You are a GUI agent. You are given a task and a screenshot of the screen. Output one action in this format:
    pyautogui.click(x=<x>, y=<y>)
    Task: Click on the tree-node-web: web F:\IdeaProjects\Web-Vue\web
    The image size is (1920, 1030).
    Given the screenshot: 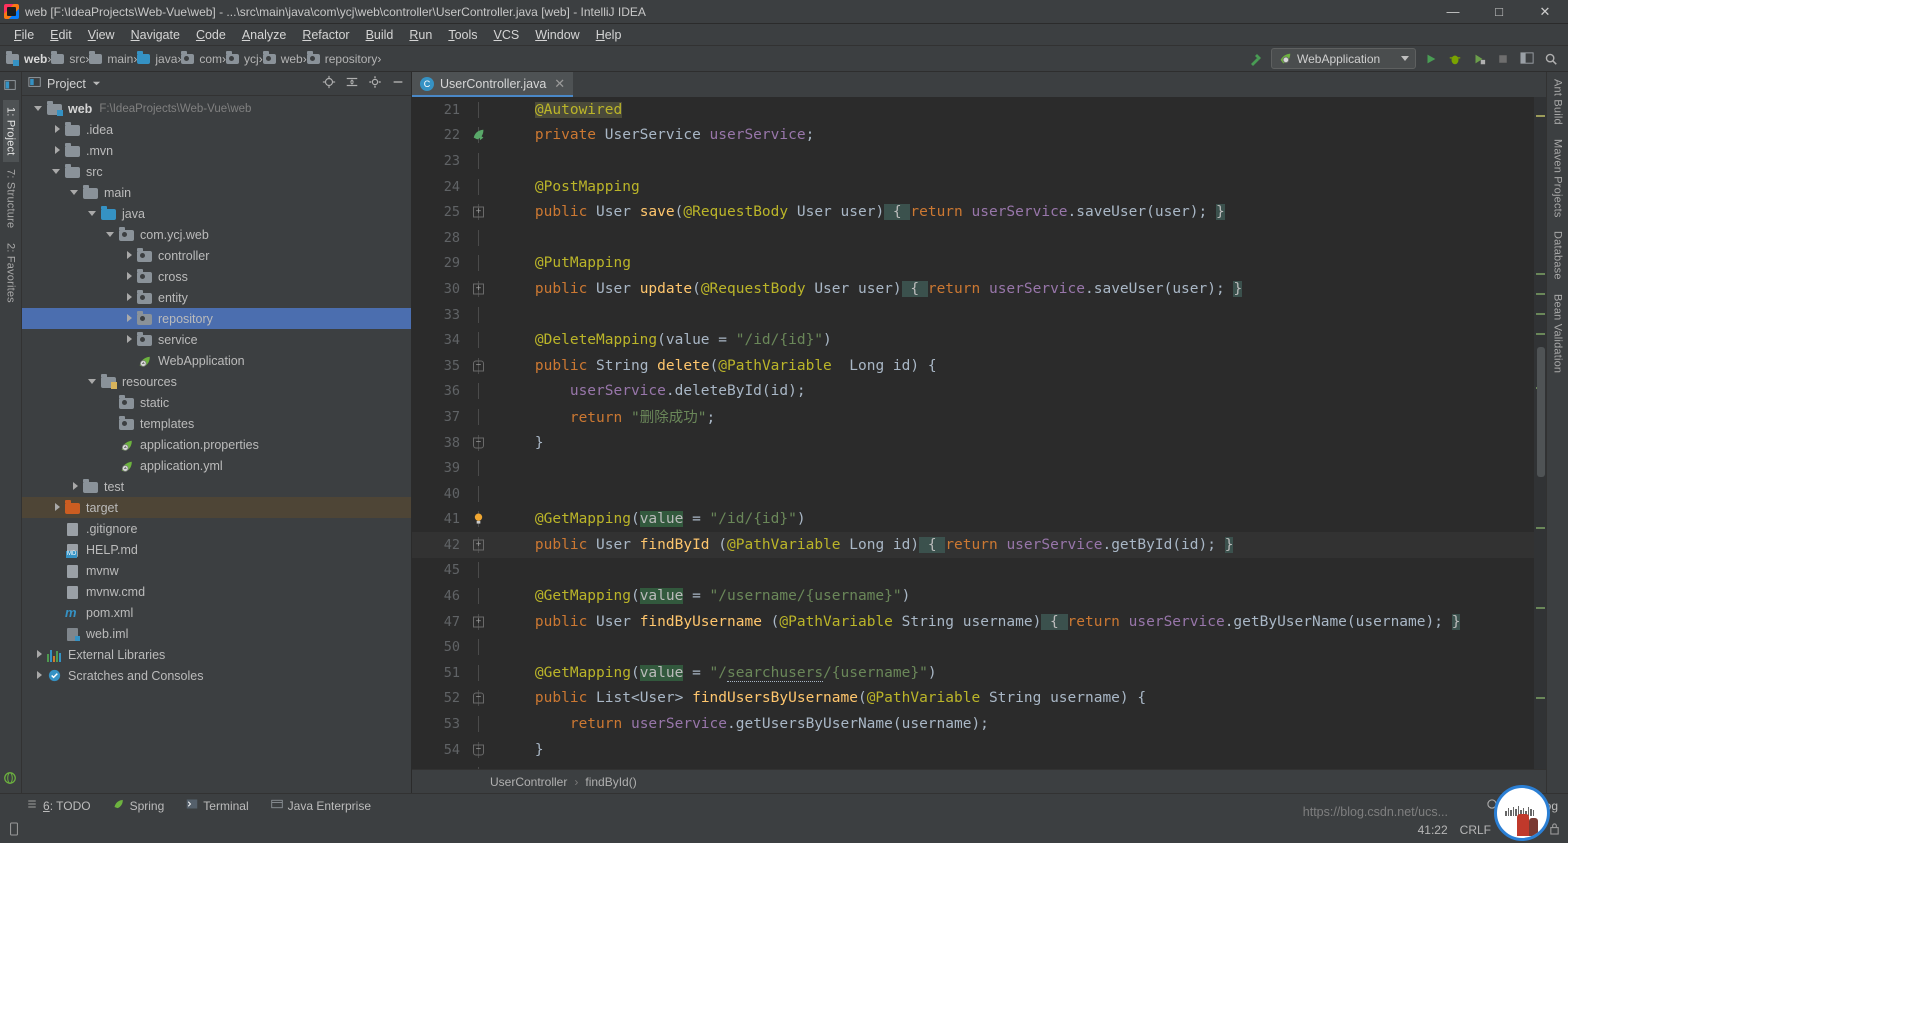 What is the action you would take?
    pyautogui.click(x=216, y=108)
    